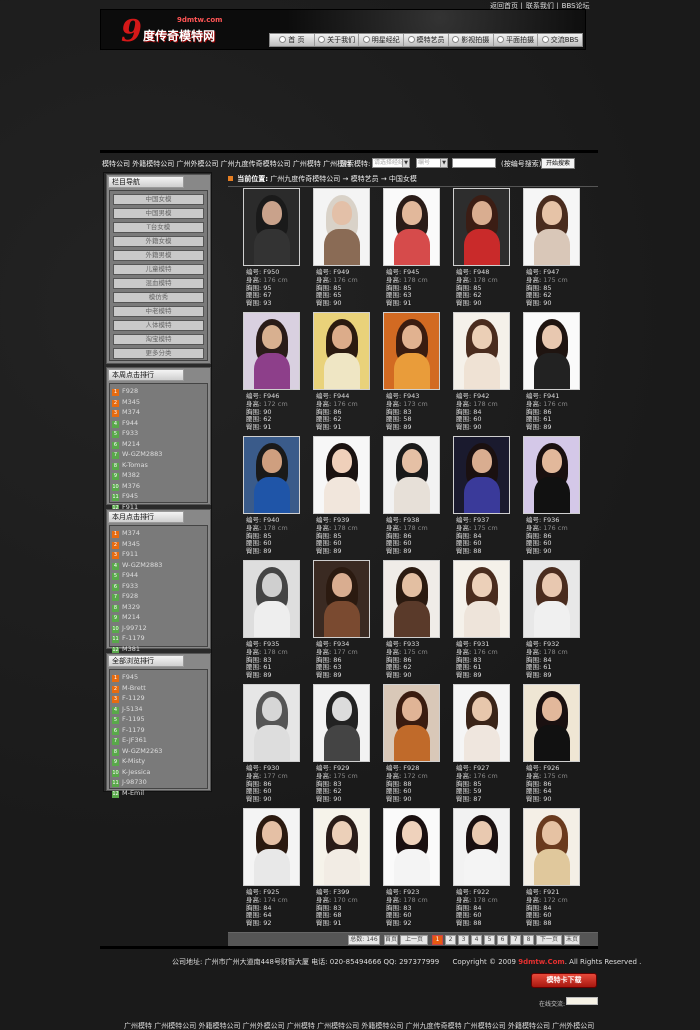 The height and width of the screenshot is (1030, 700). What do you see at coordinates (158, 709) in the screenshot?
I see `rank-item: 4 J-5134` at bounding box center [158, 709].